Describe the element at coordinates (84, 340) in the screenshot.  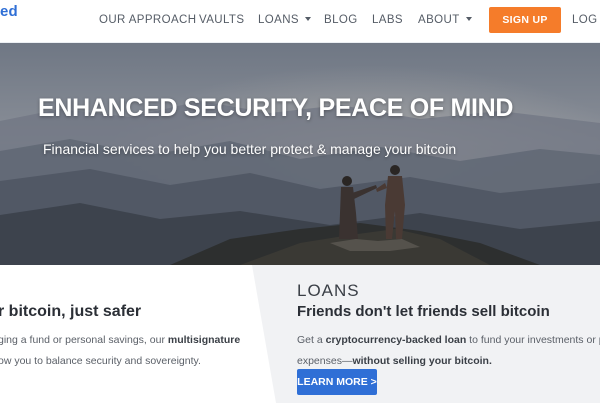
I see `vaults-text-segment: ging a fund or personal savings, our` at that location.